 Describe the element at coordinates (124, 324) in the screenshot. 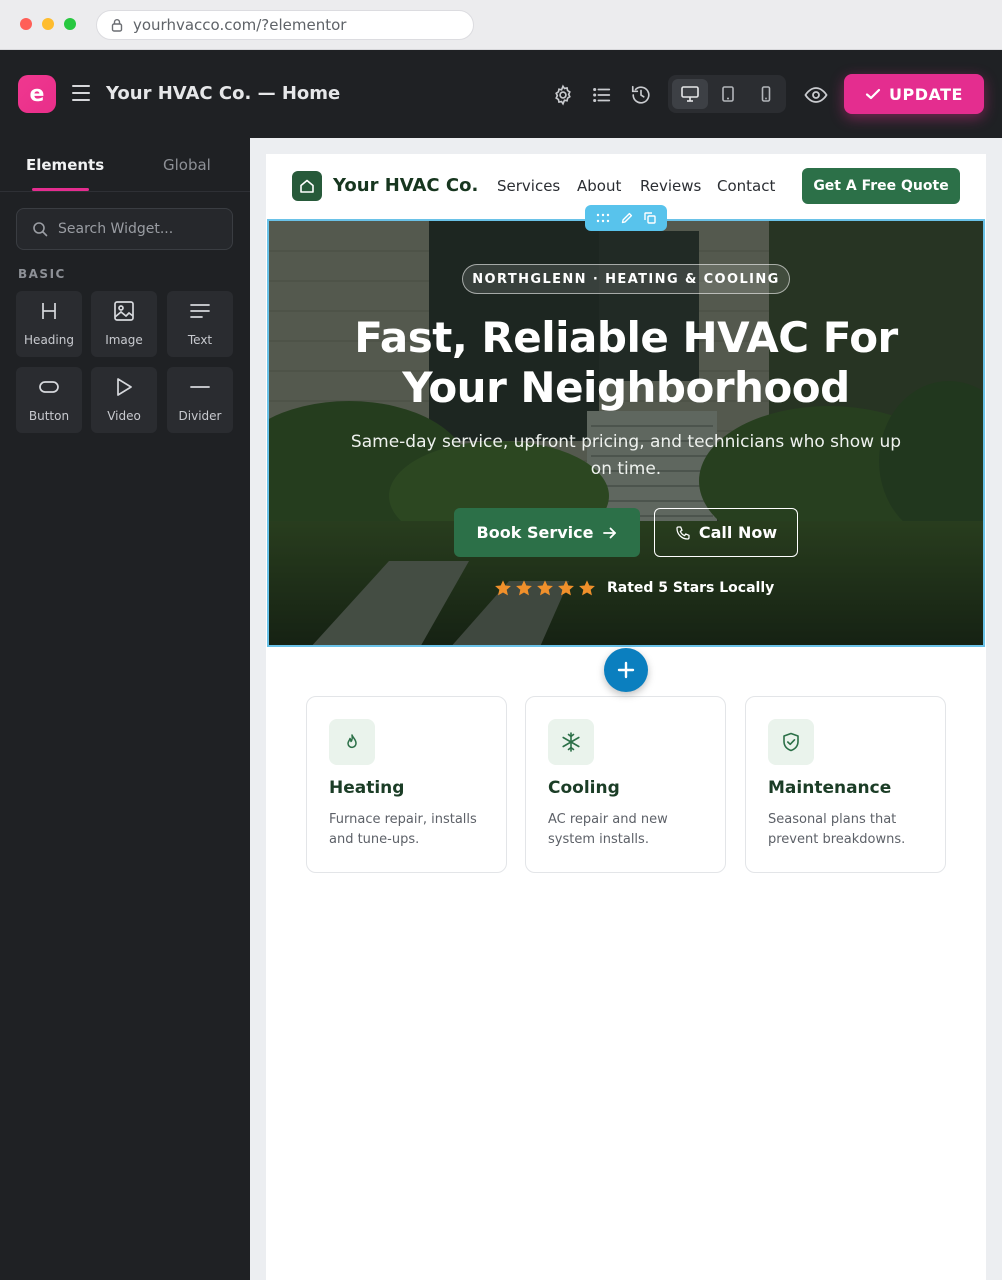

I see `widget-image: Image` at that location.